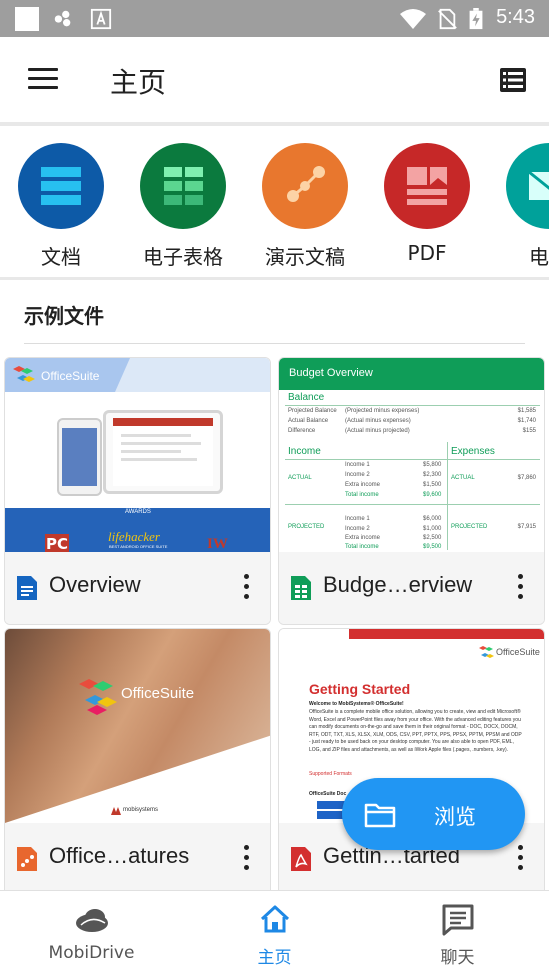 This screenshot has width=549, height=976. What do you see at coordinates (61, 206) in the screenshot?
I see `category-documents: 文档` at bounding box center [61, 206].